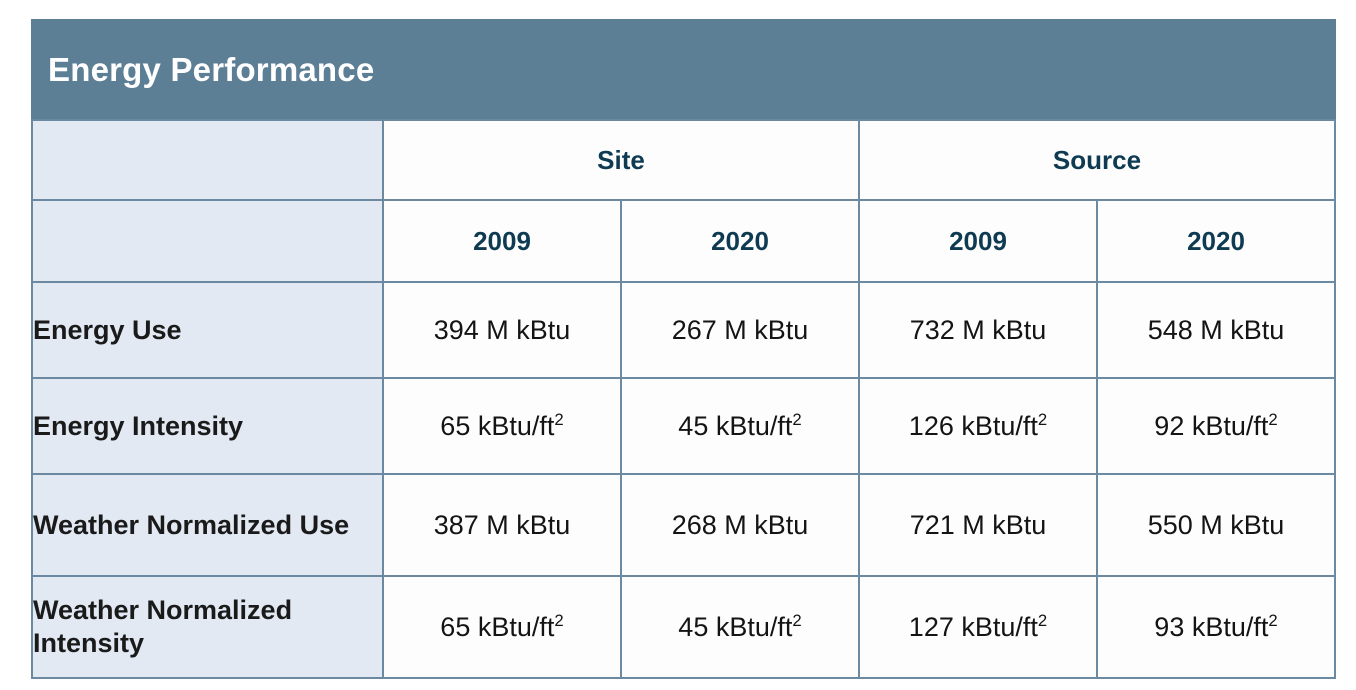 This screenshot has height=690, width=1356. I want to click on page-title: Energy Performance, so click(211, 69).